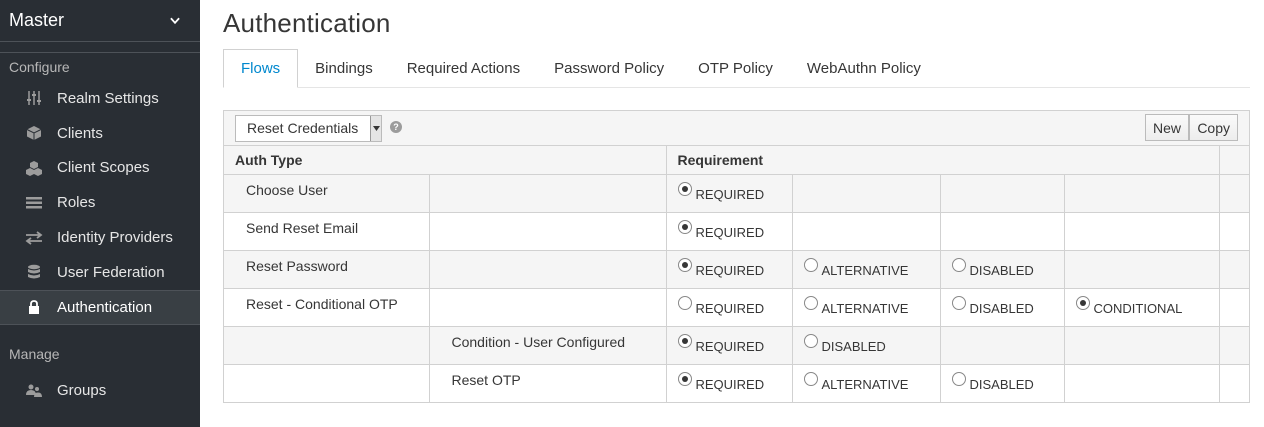 This screenshot has height=427, width=1264. I want to click on tab-flows: Flows, so click(261, 68).